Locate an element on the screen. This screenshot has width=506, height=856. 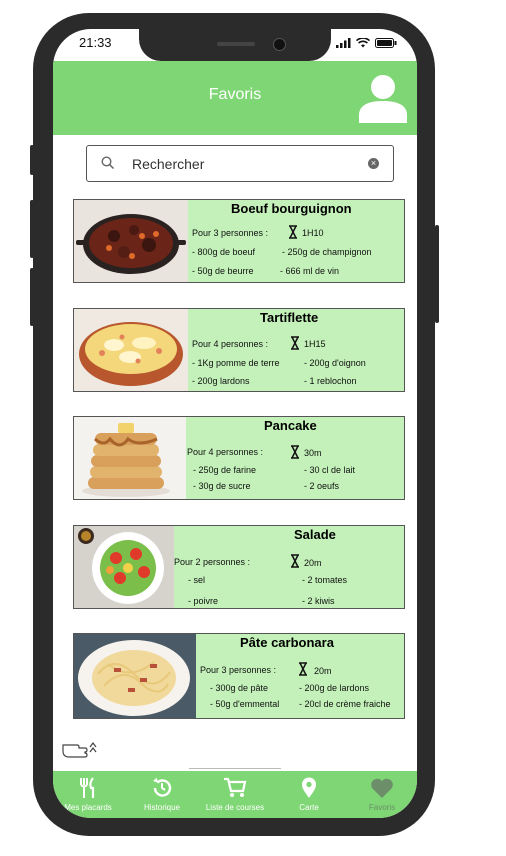
tab-historique: Historique is located at coordinates (162, 794).